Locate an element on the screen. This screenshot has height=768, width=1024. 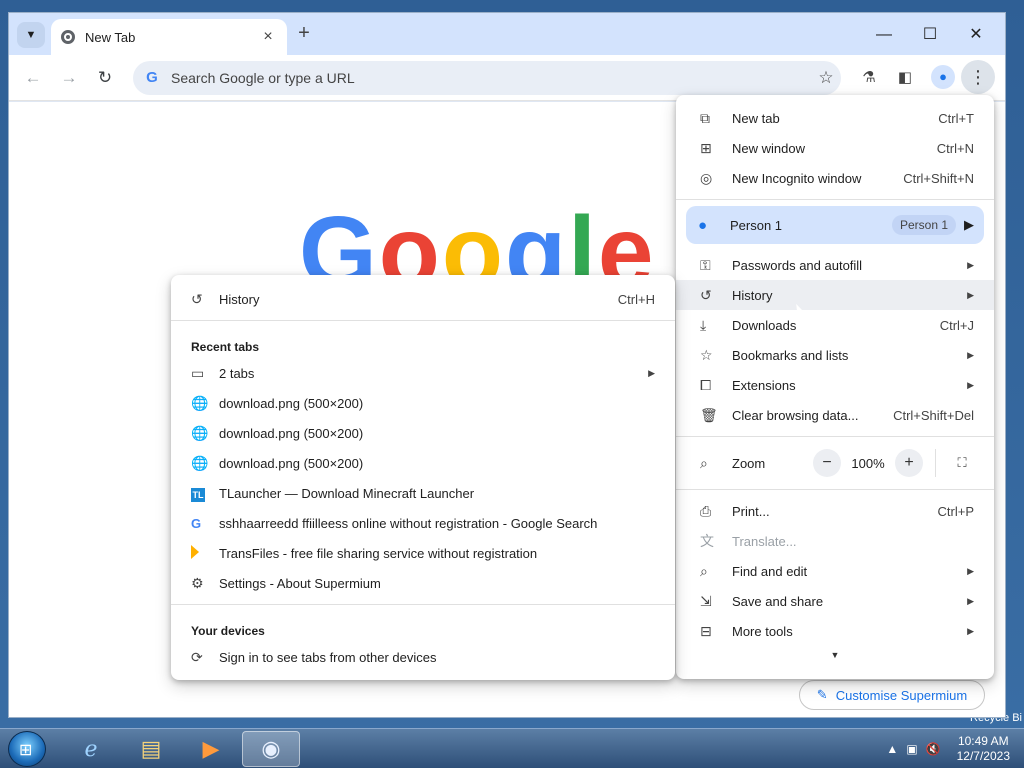
menu-item-bookmarks: ☆ Bookmarks and lists ▶ is located at coordinates (835, 355).